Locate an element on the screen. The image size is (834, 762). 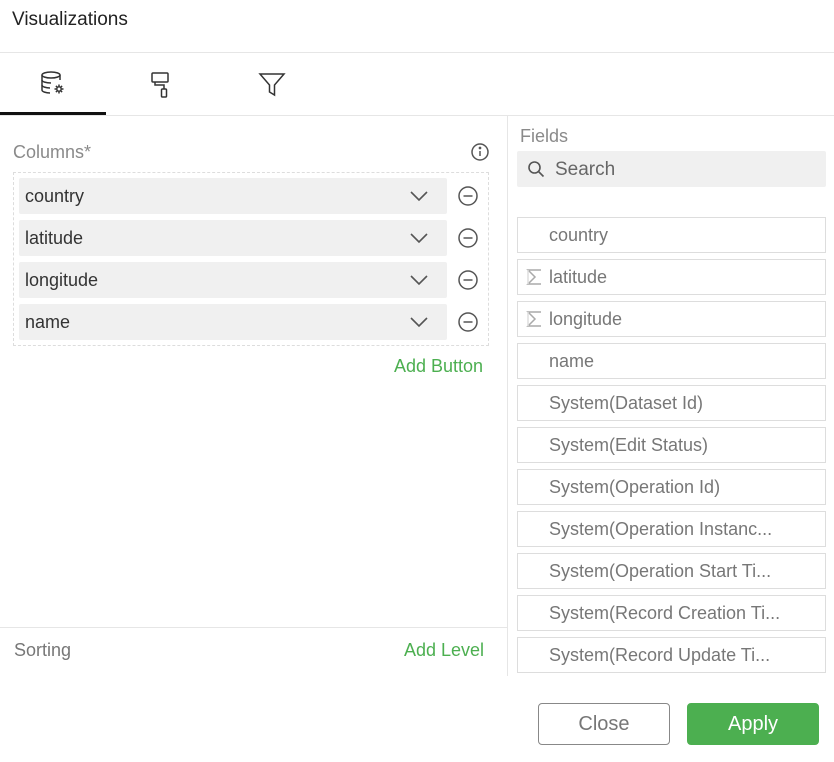
column-select: latitude is located at coordinates (233, 238).